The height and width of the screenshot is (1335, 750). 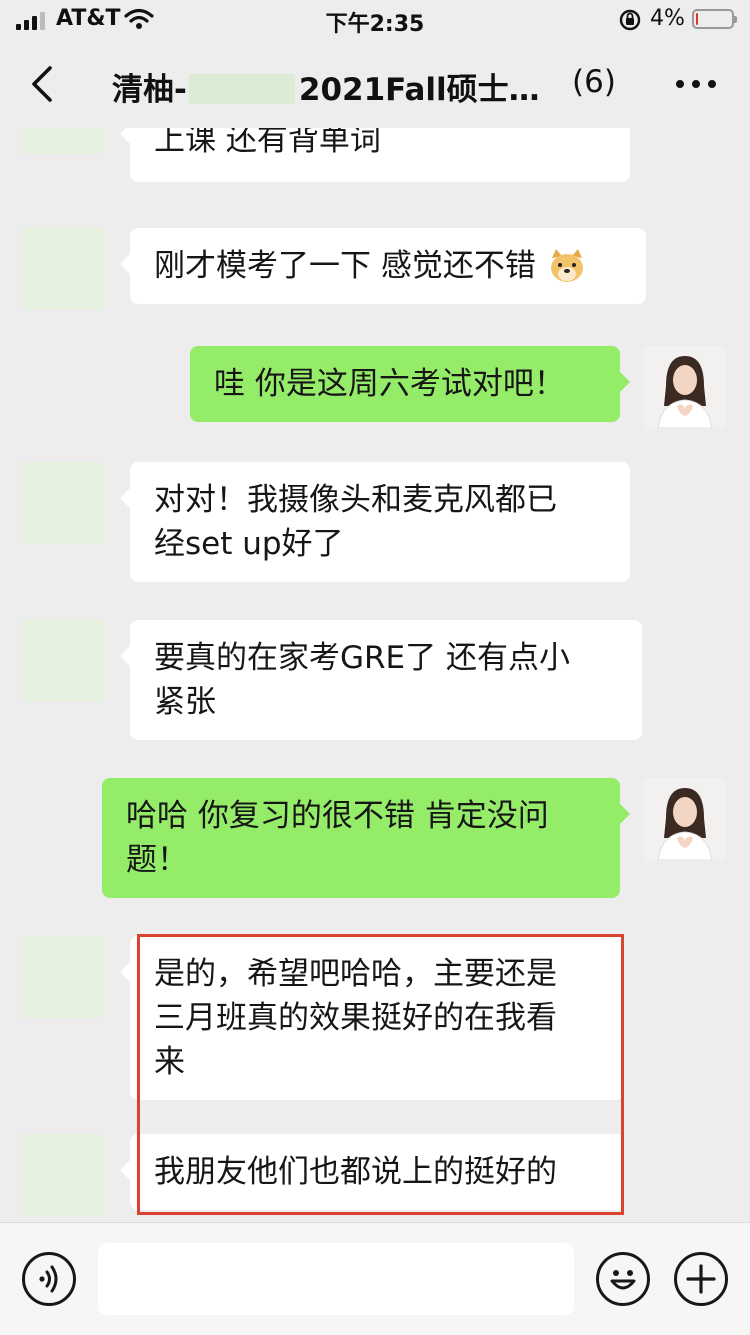 What do you see at coordinates (241, 89) in the screenshot?
I see `redacted-region` at bounding box center [241, 89].